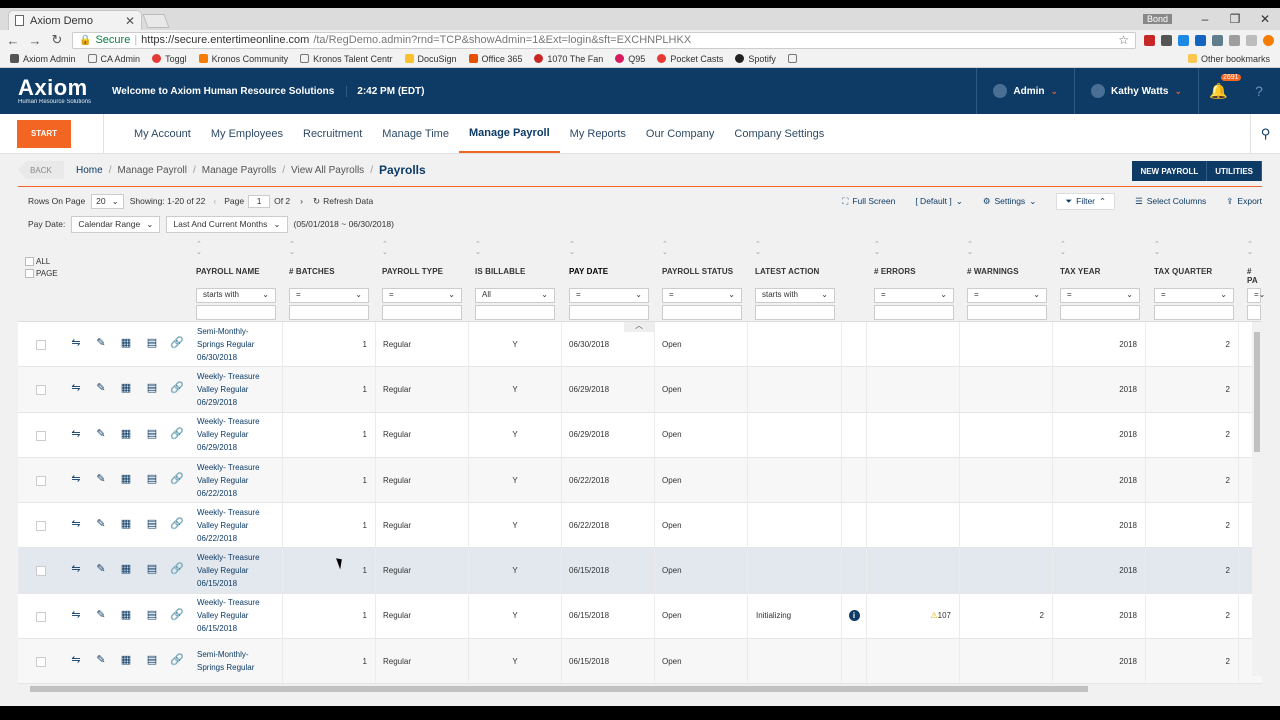 The image size is (1280, 720). What do you see at coordinates (343, 201) in the screenshot?
I see `refresh-data-button: ↻ Refresh Data` at bounding box center [343, 201].